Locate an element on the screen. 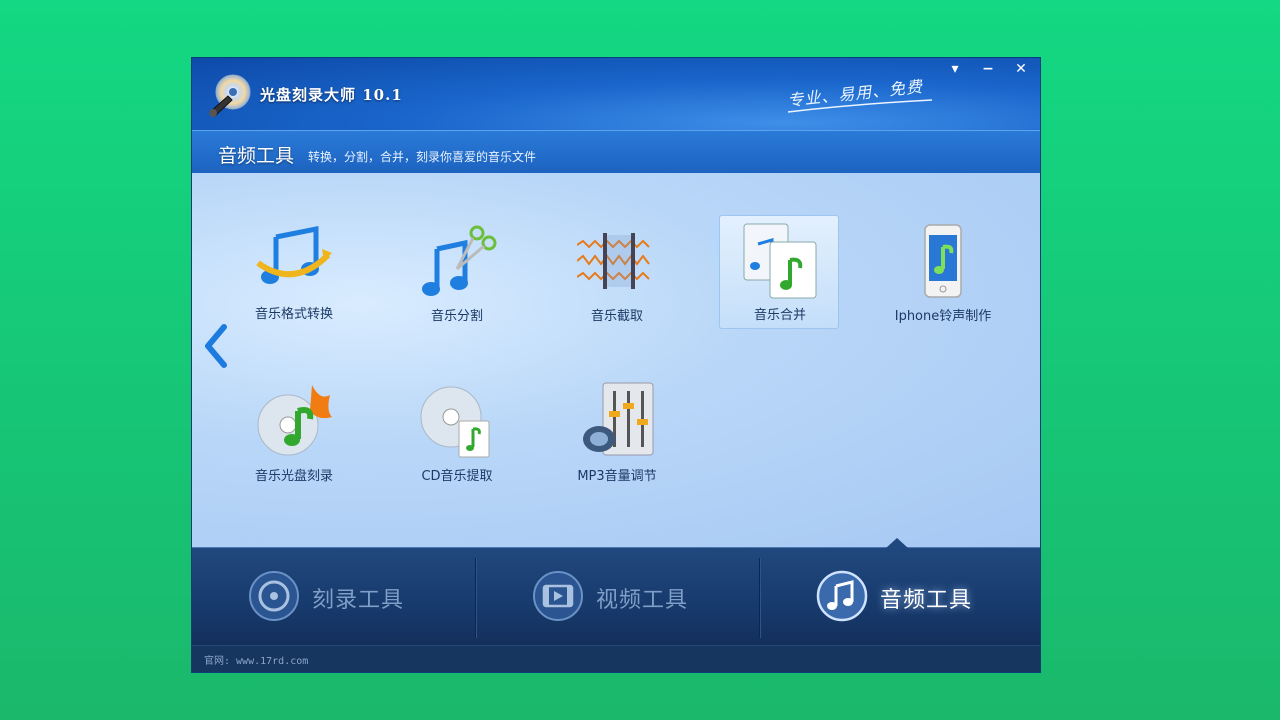  app-logo-icon is located at coordinates (230, 95).